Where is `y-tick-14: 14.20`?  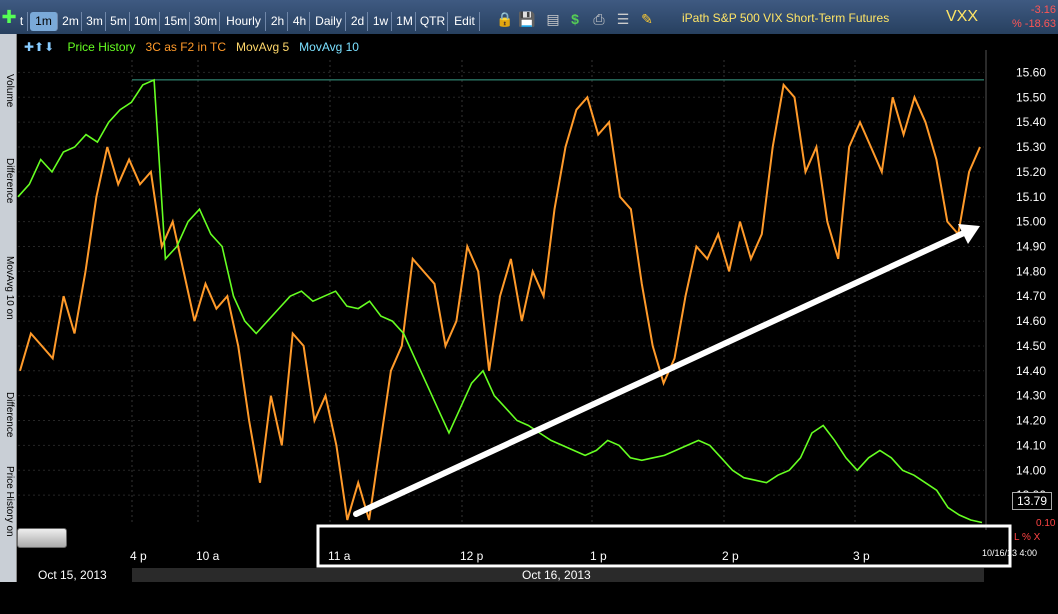 y-tick-14: 14.20 is located at coordinates (1031, 421).